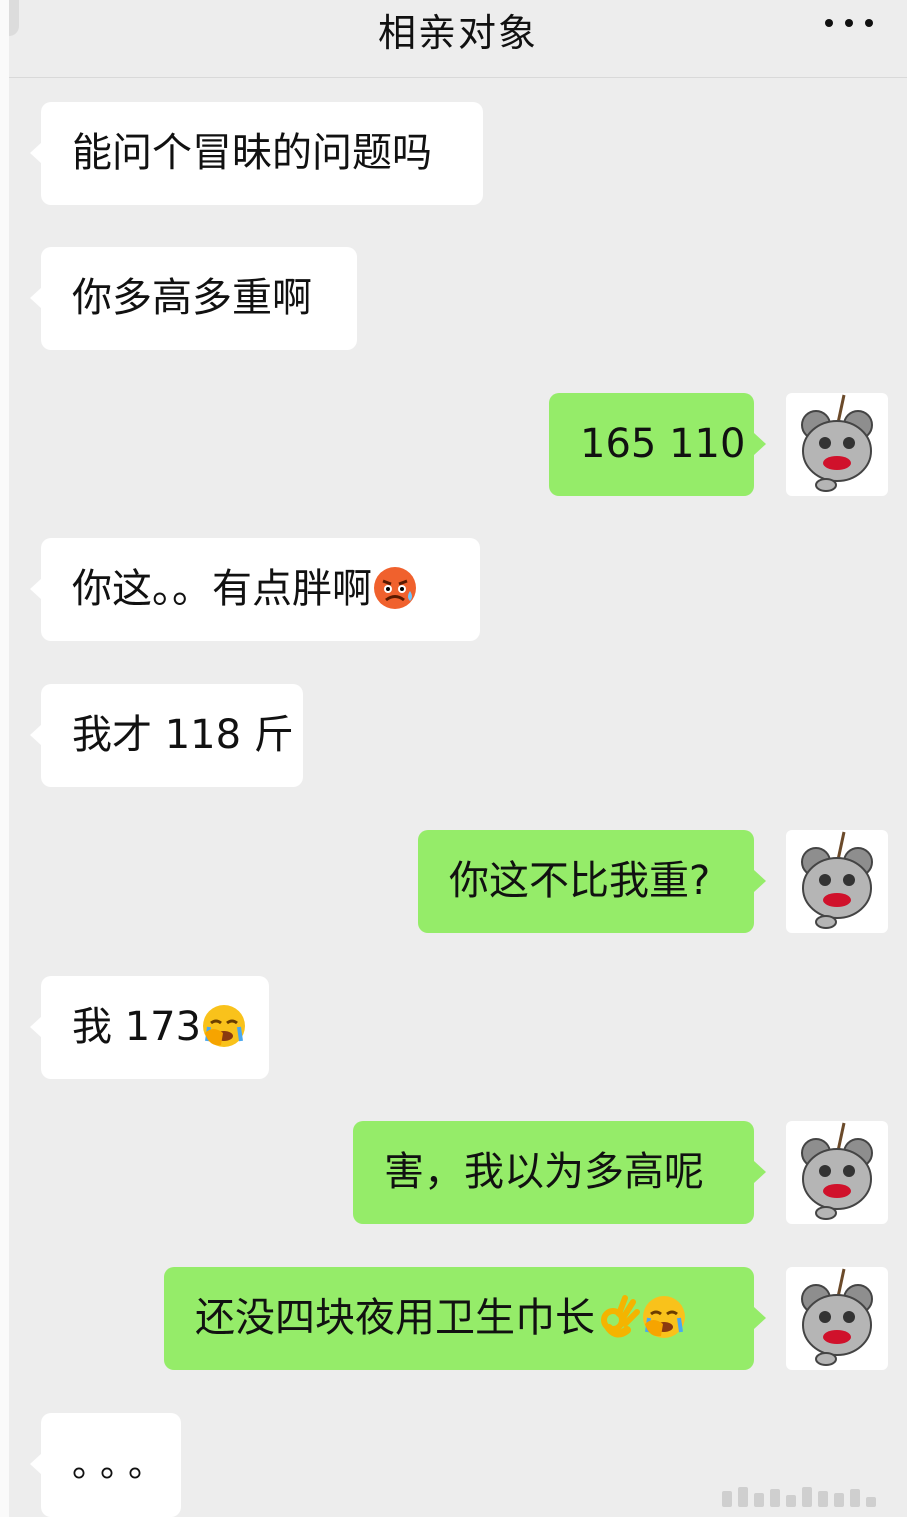 This screenshot has height=1517, width=907. Describe the element at coordinates (395, 588) in the screenshot. I see `angry-sweat-emoji-icon` at that location.